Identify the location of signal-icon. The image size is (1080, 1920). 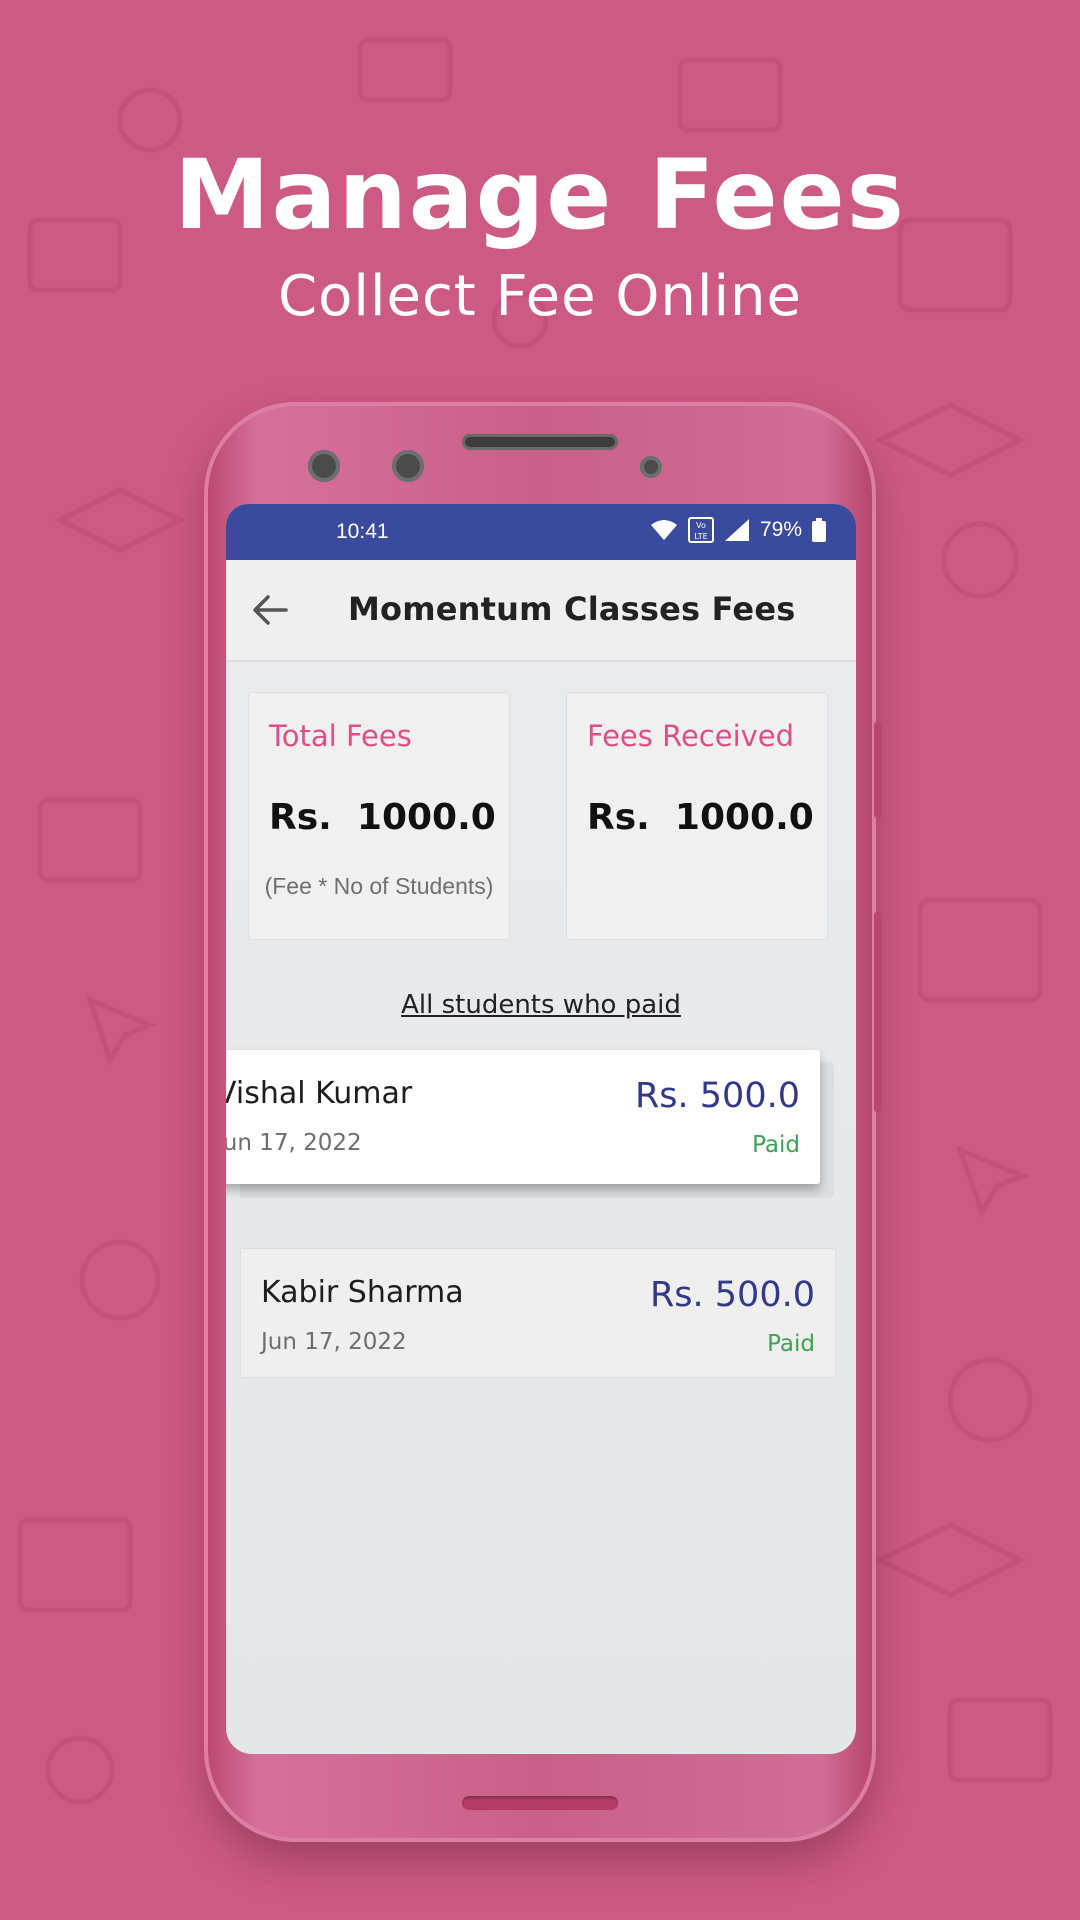
(736, 530).